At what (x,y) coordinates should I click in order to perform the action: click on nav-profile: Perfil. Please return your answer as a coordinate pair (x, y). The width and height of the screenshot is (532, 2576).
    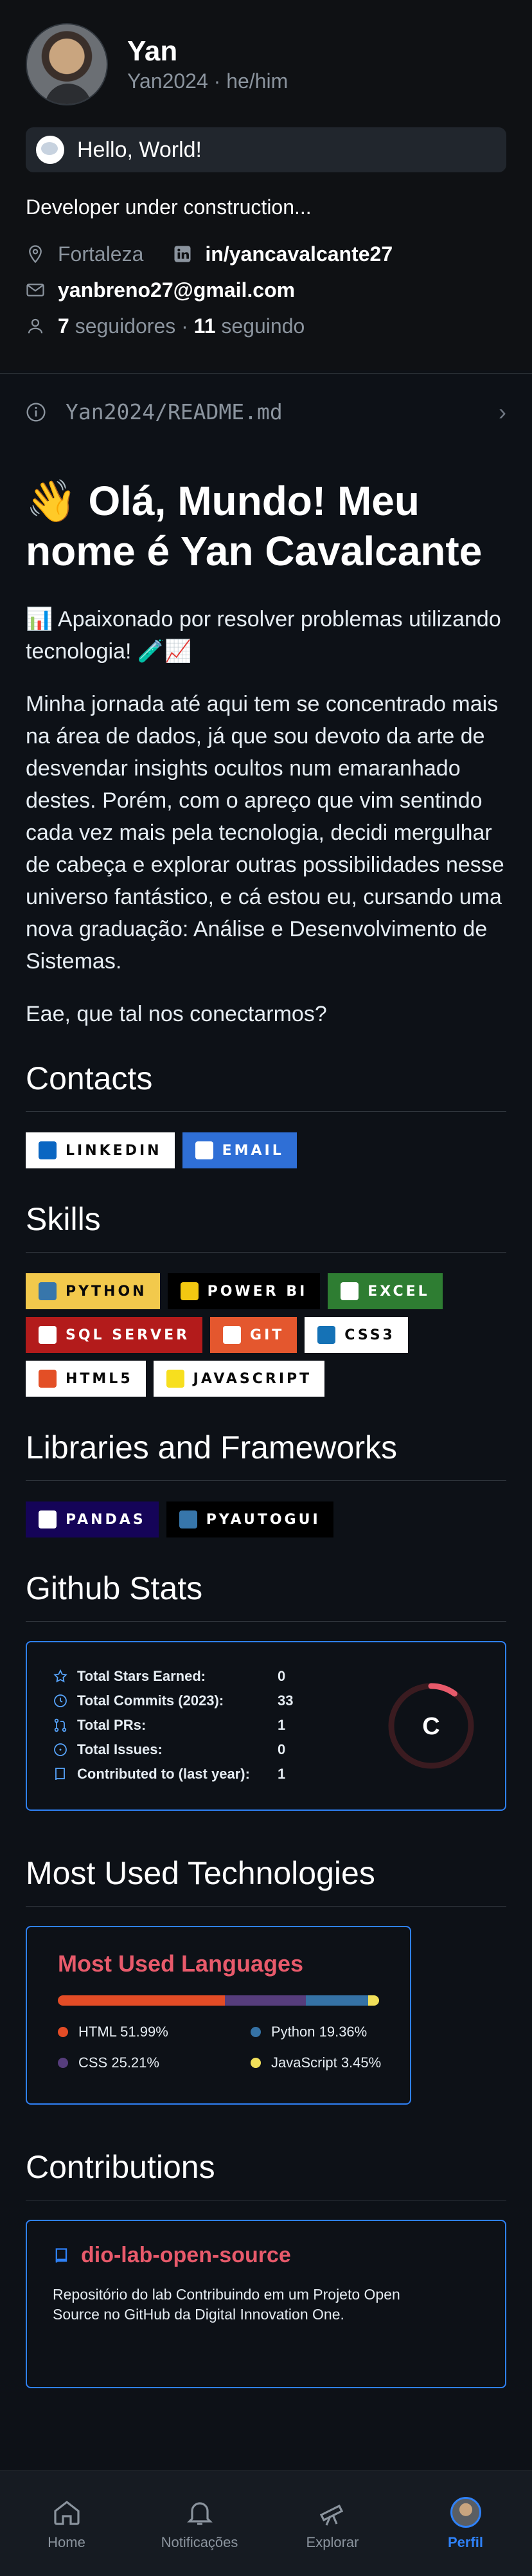
    Looking at the image, I should click on (465, 2523).